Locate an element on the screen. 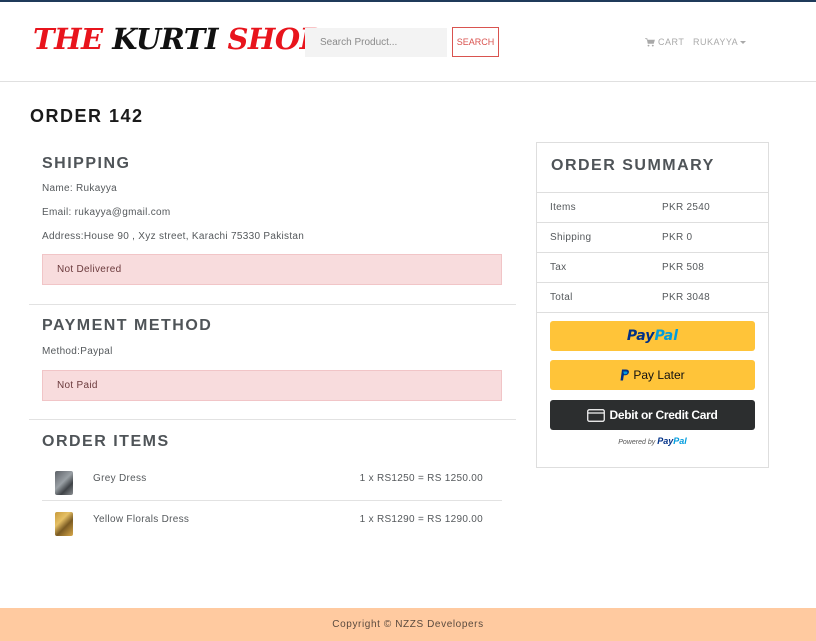 The width and height of the screenshot is (816, 641). brand-logo: THE KURTI SHOP is located at coordinates (177, 39).